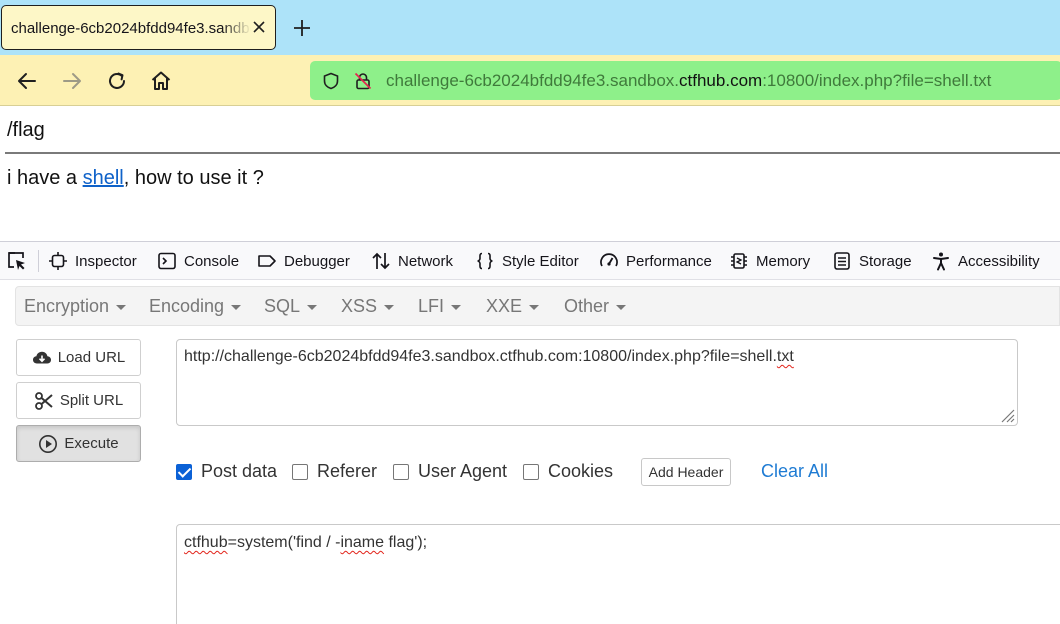 The height and width of the screenshot is (624, 1060). What do you see at coordinates (45, 178) in the screenshot?
I see `paragraph-text: i have a` at bounding box center [45, 178].